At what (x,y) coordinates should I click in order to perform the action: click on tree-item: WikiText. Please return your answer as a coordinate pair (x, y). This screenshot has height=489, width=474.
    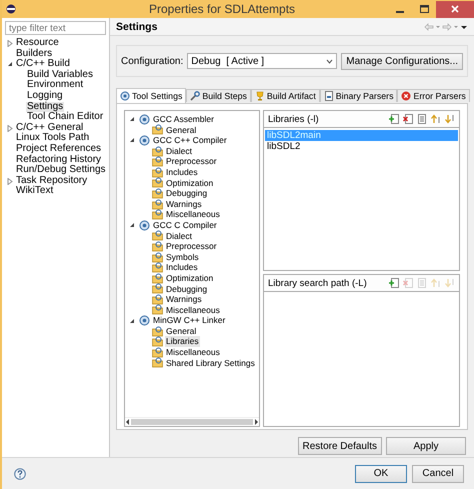
    Looking at the image, I should click on (34, 191).